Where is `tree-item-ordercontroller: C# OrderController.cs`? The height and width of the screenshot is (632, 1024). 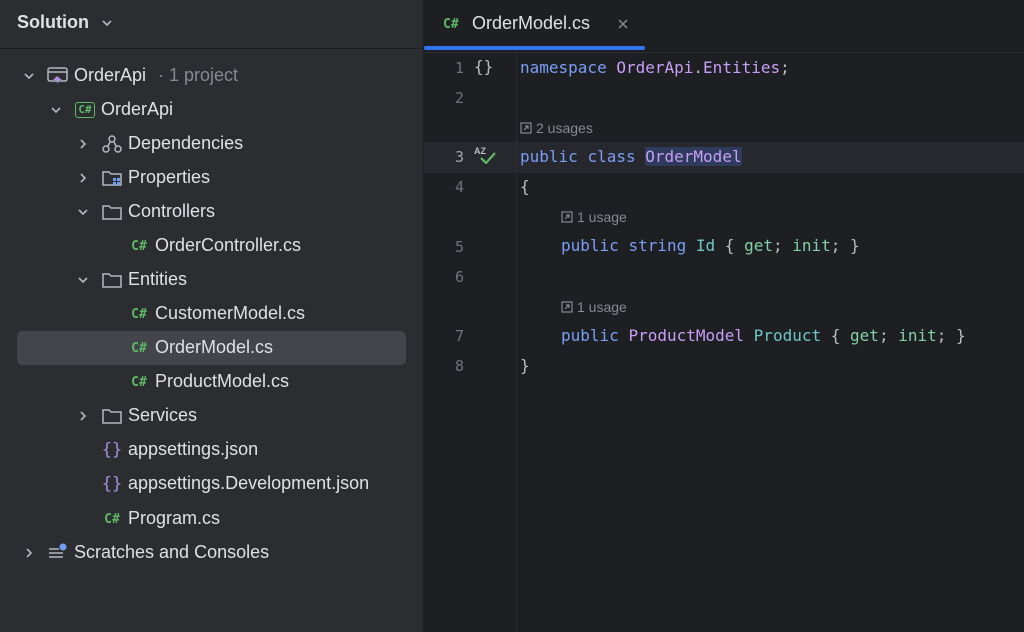 tree-item-ordercontroller: C# OrderController.cs is located at coordinates (211, 246).